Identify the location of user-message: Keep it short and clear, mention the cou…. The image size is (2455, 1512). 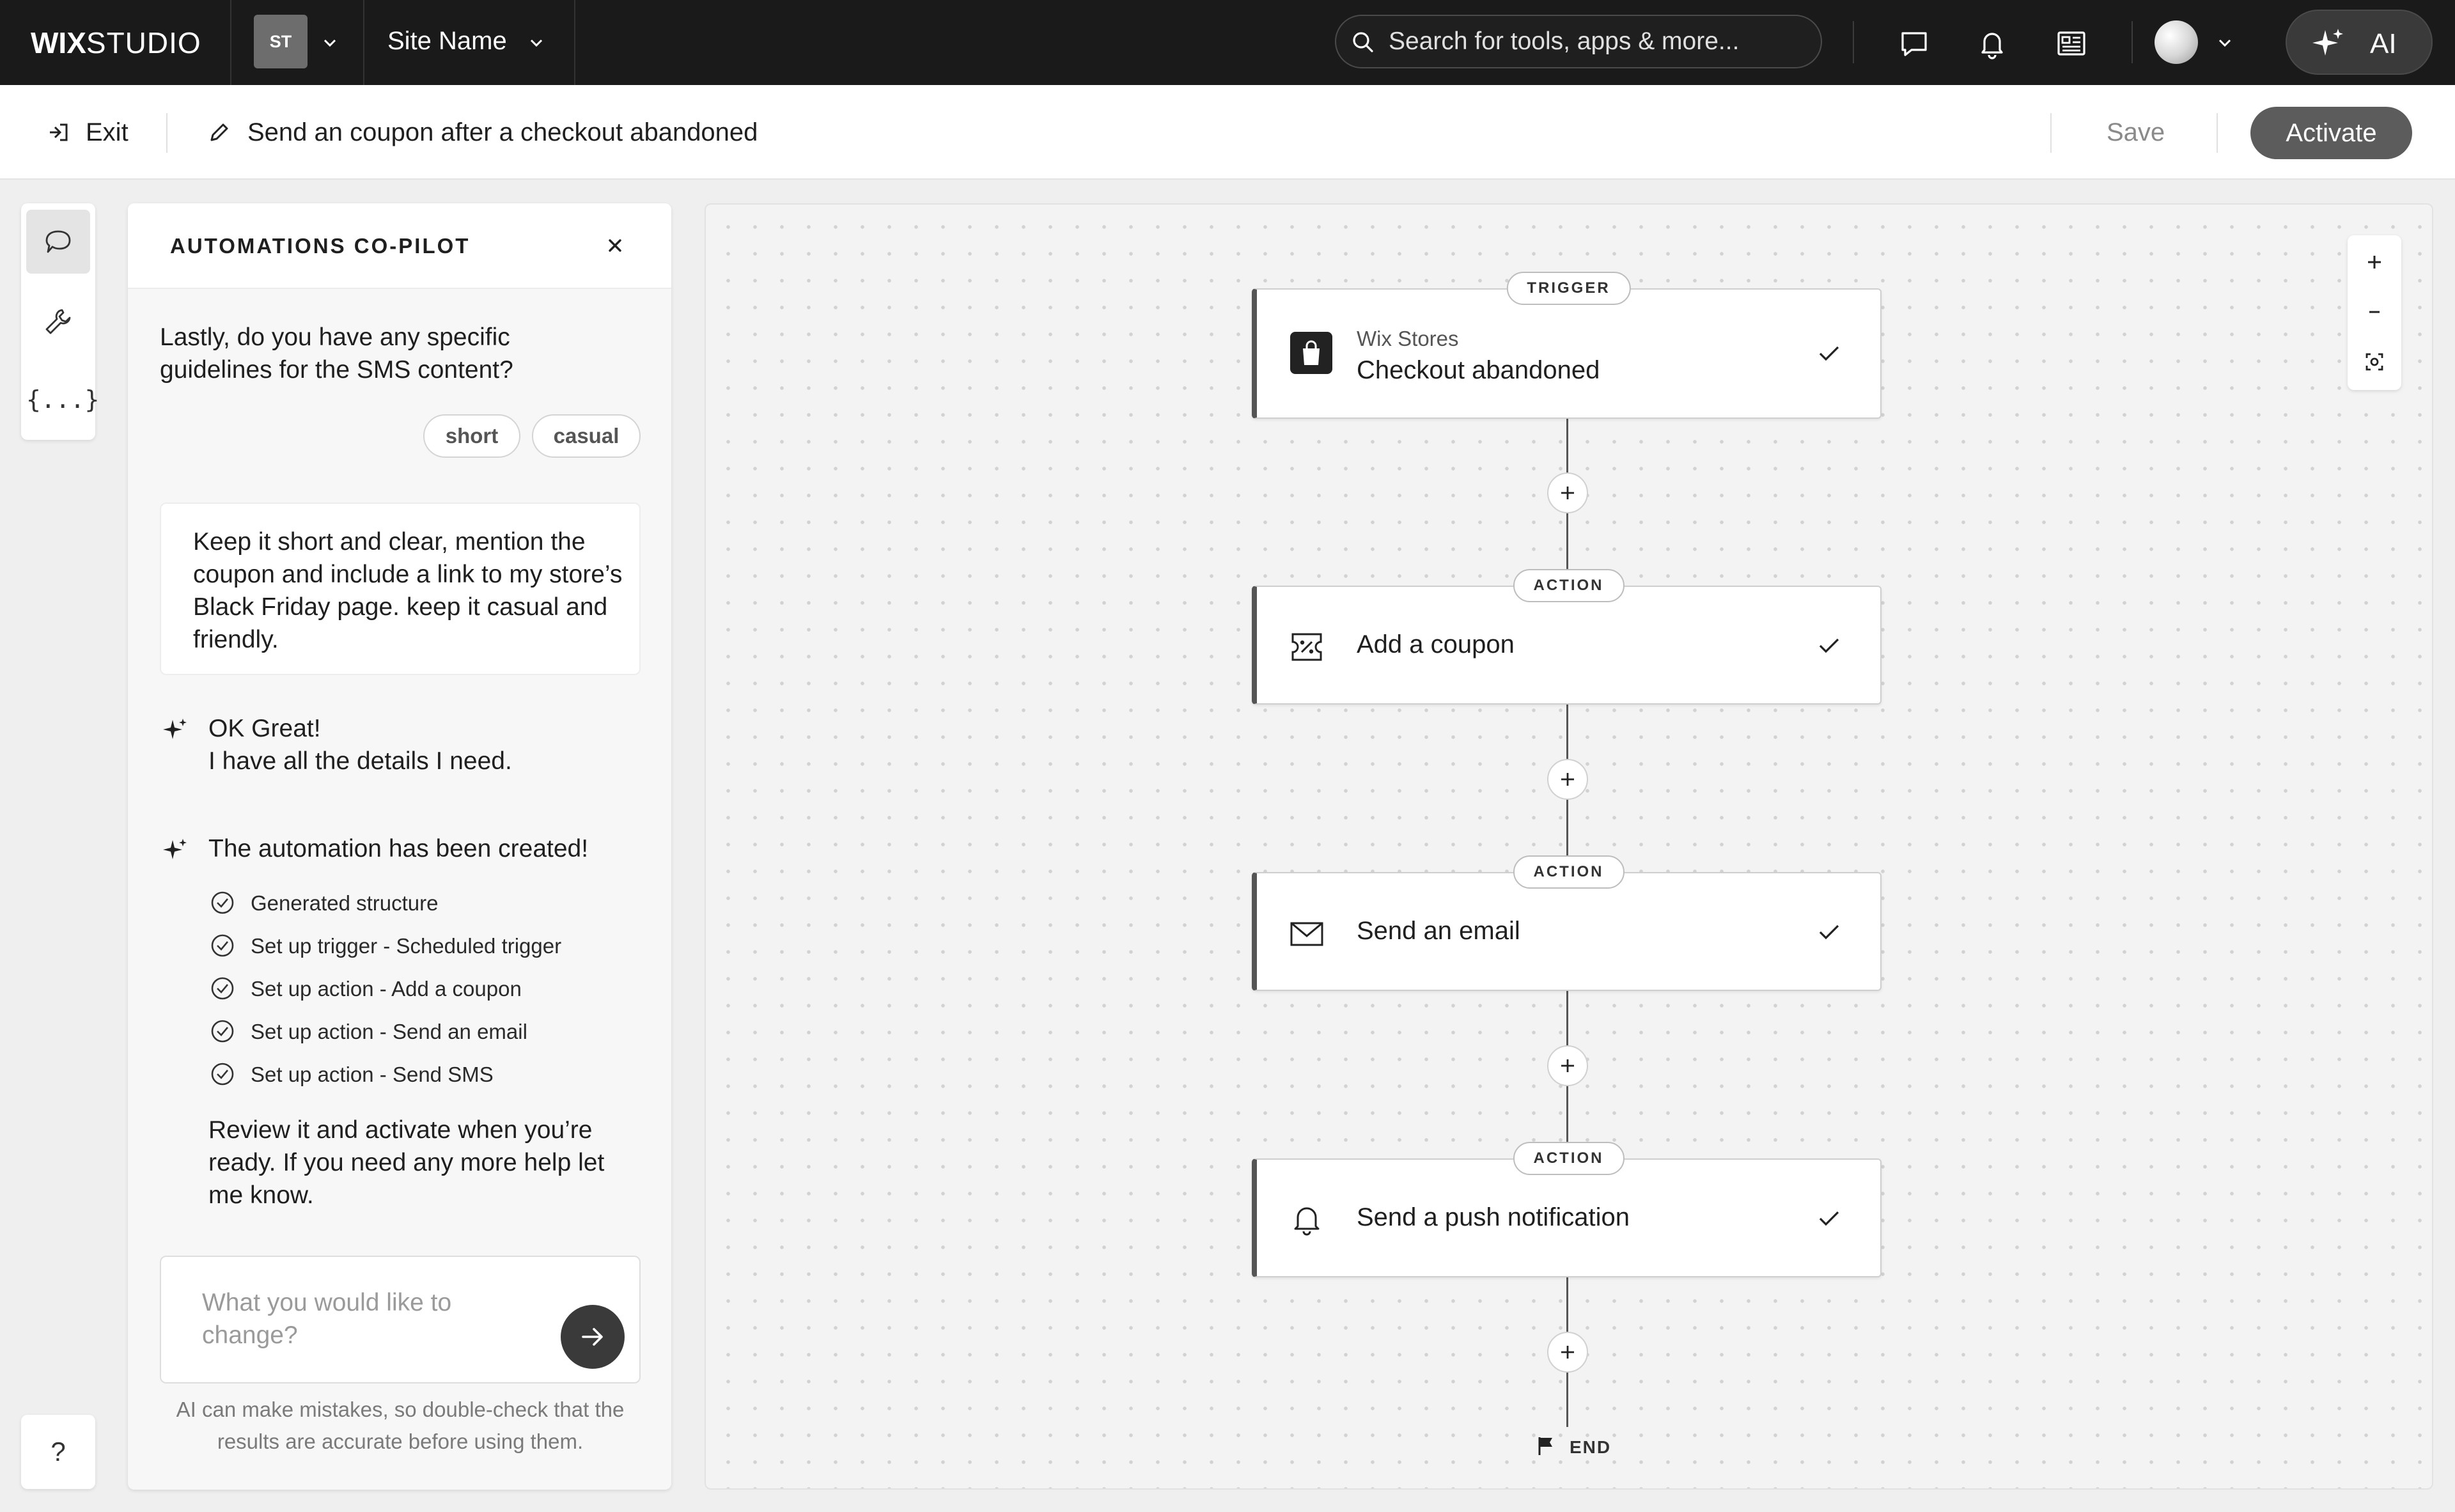
(400, 589).